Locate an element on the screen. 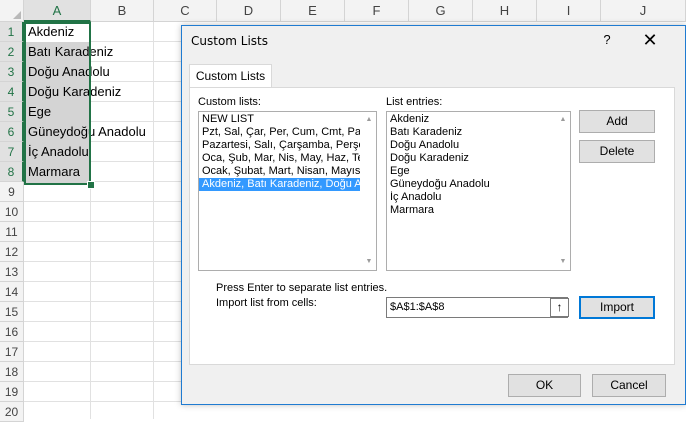 This screenshot has width=686, height=422. column-header-f: F is located at coordinates (377, 11).